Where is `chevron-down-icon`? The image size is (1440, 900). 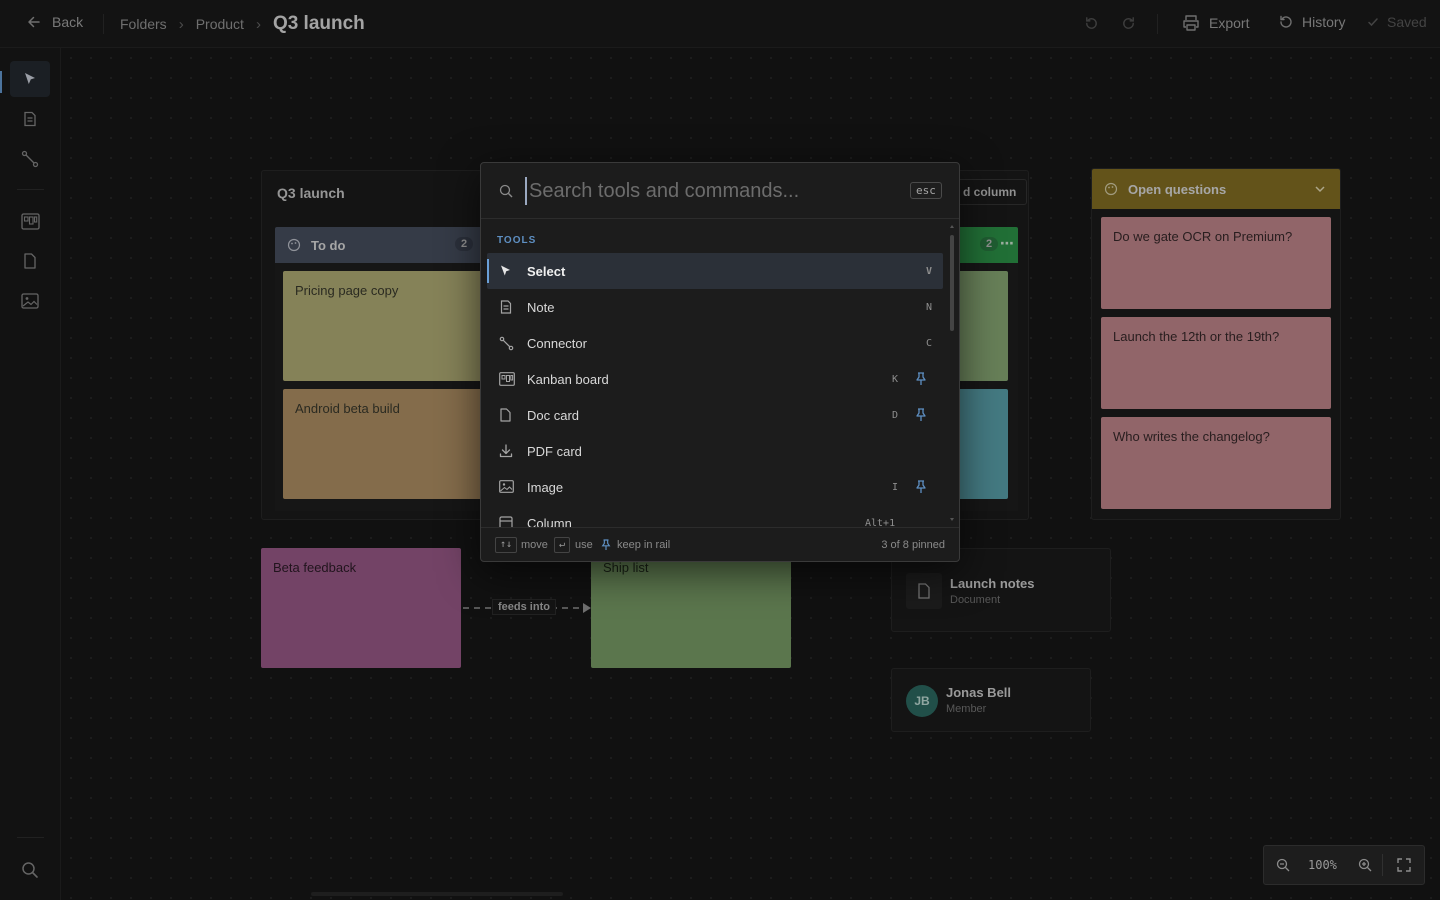
chevron-down-icon is located at coordinates (1320, 189).